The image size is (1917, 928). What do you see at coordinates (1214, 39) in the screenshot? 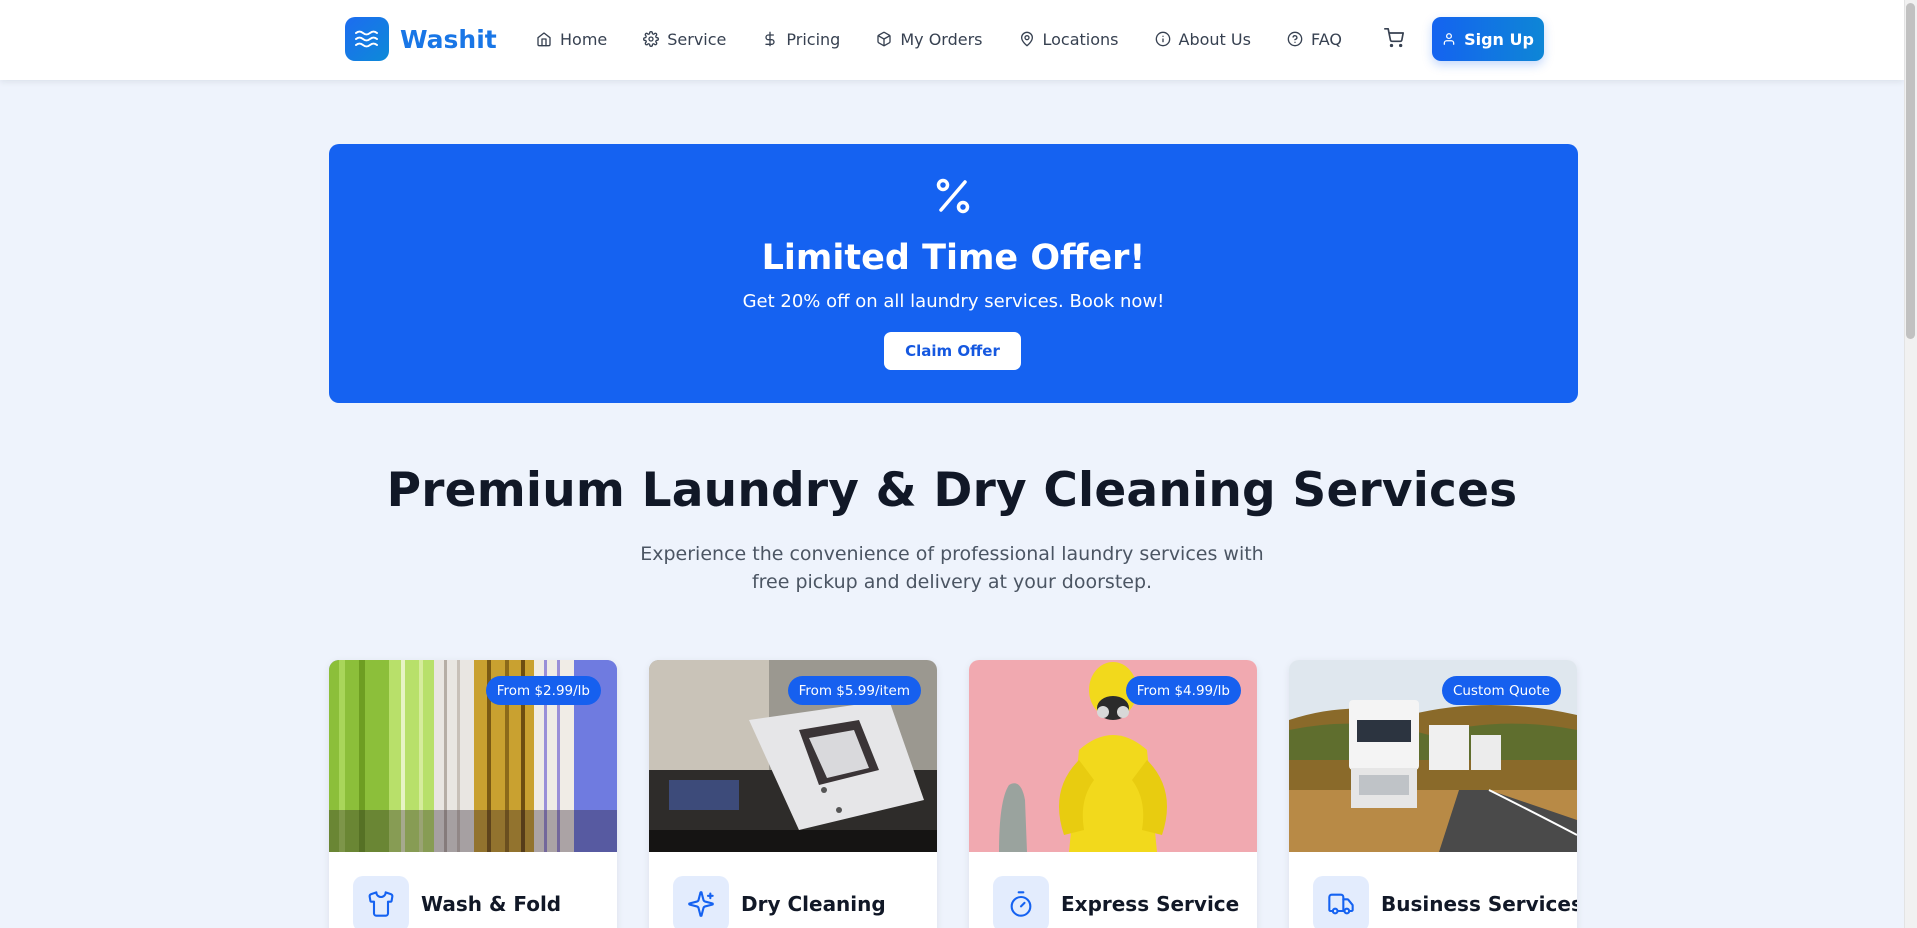
I see `nav-label-about-us: About Us` at bounding box center [1214, 39].